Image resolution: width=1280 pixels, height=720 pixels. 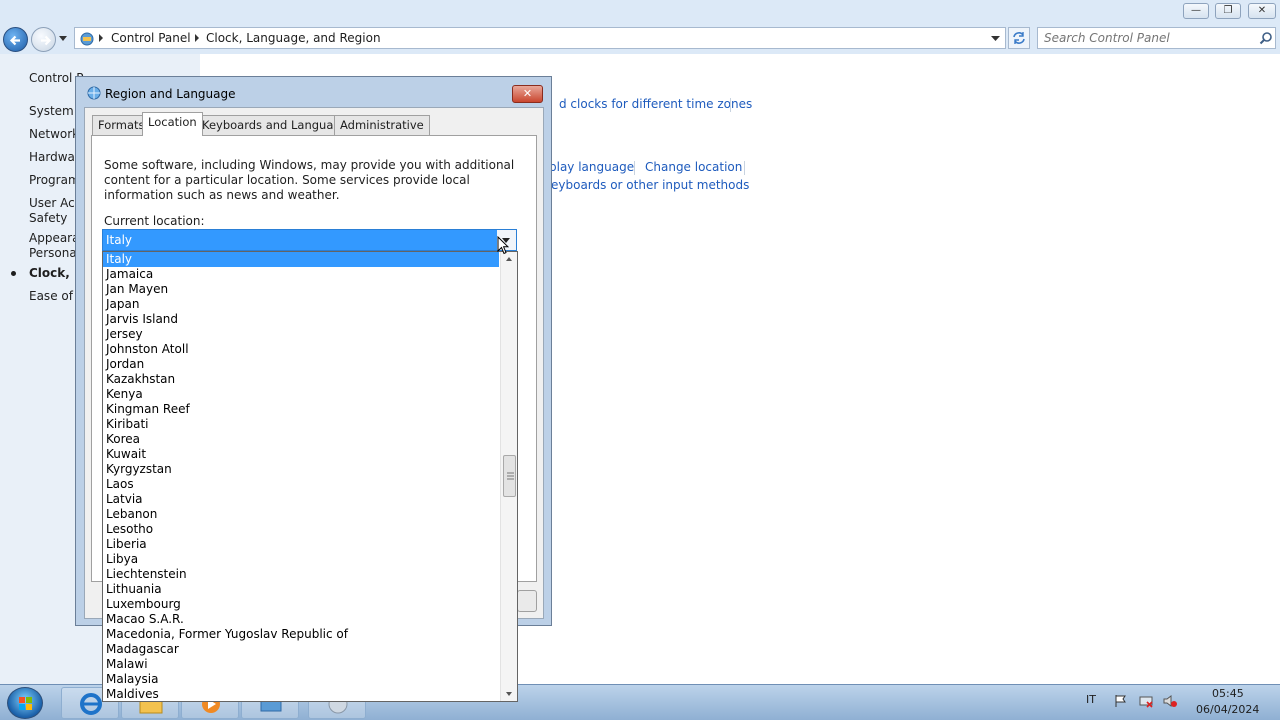 What do you see at coordinates (301, 634) in the screenshot?
I see `location-option: Macedonia, Former Yugoslav Republic of` at bounding box center [301, 634].